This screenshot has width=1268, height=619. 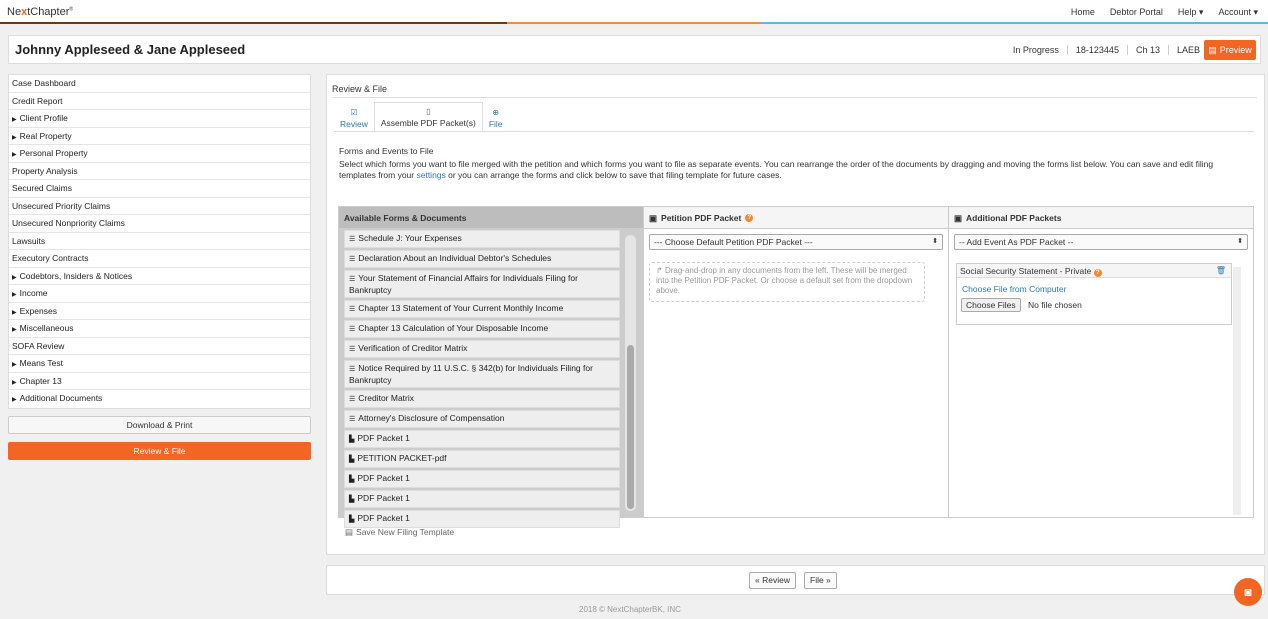 I want to click on download-print-button: Download & Print, so click(x=159, y=425).